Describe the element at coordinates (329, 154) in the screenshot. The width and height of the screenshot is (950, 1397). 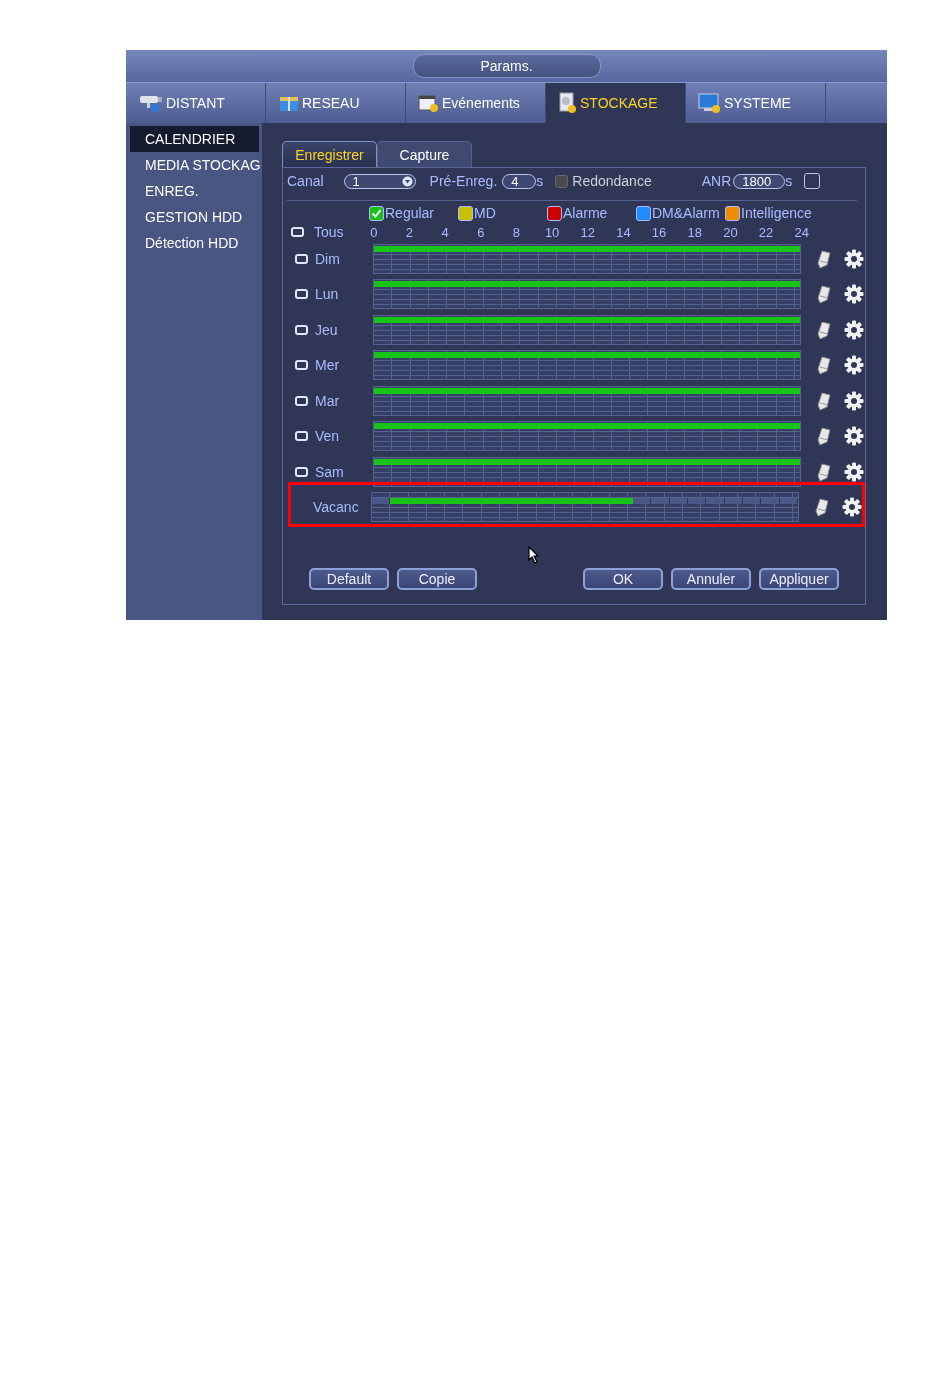
I see `sub-tab: Enregistrer` at that location.